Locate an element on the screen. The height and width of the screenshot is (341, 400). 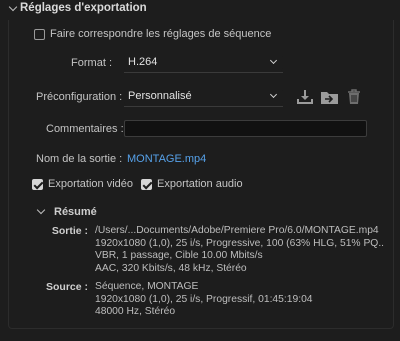
save-preset-icon is located at coordinates (305, 97).